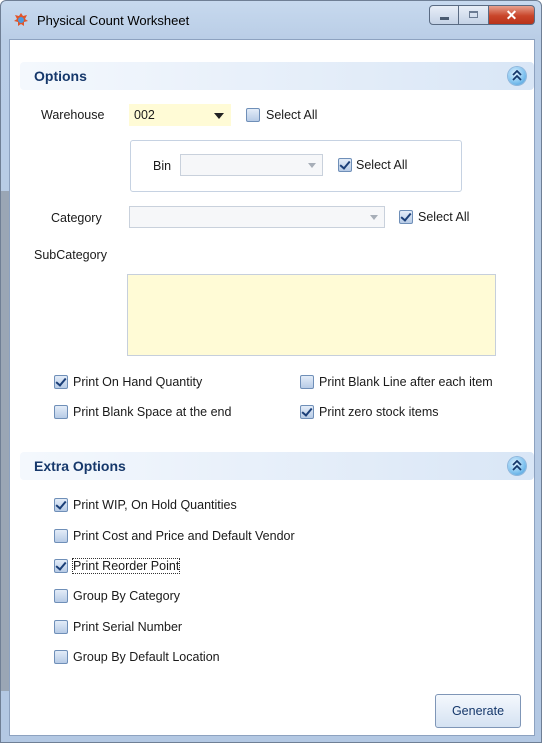 Image resolution: width=542 pixels, height=743 pixels. What do you see at coordinates (307, 412) in the screenshot?
I see `print-zero-stock-checkbox` at bounding box center [307, 412].